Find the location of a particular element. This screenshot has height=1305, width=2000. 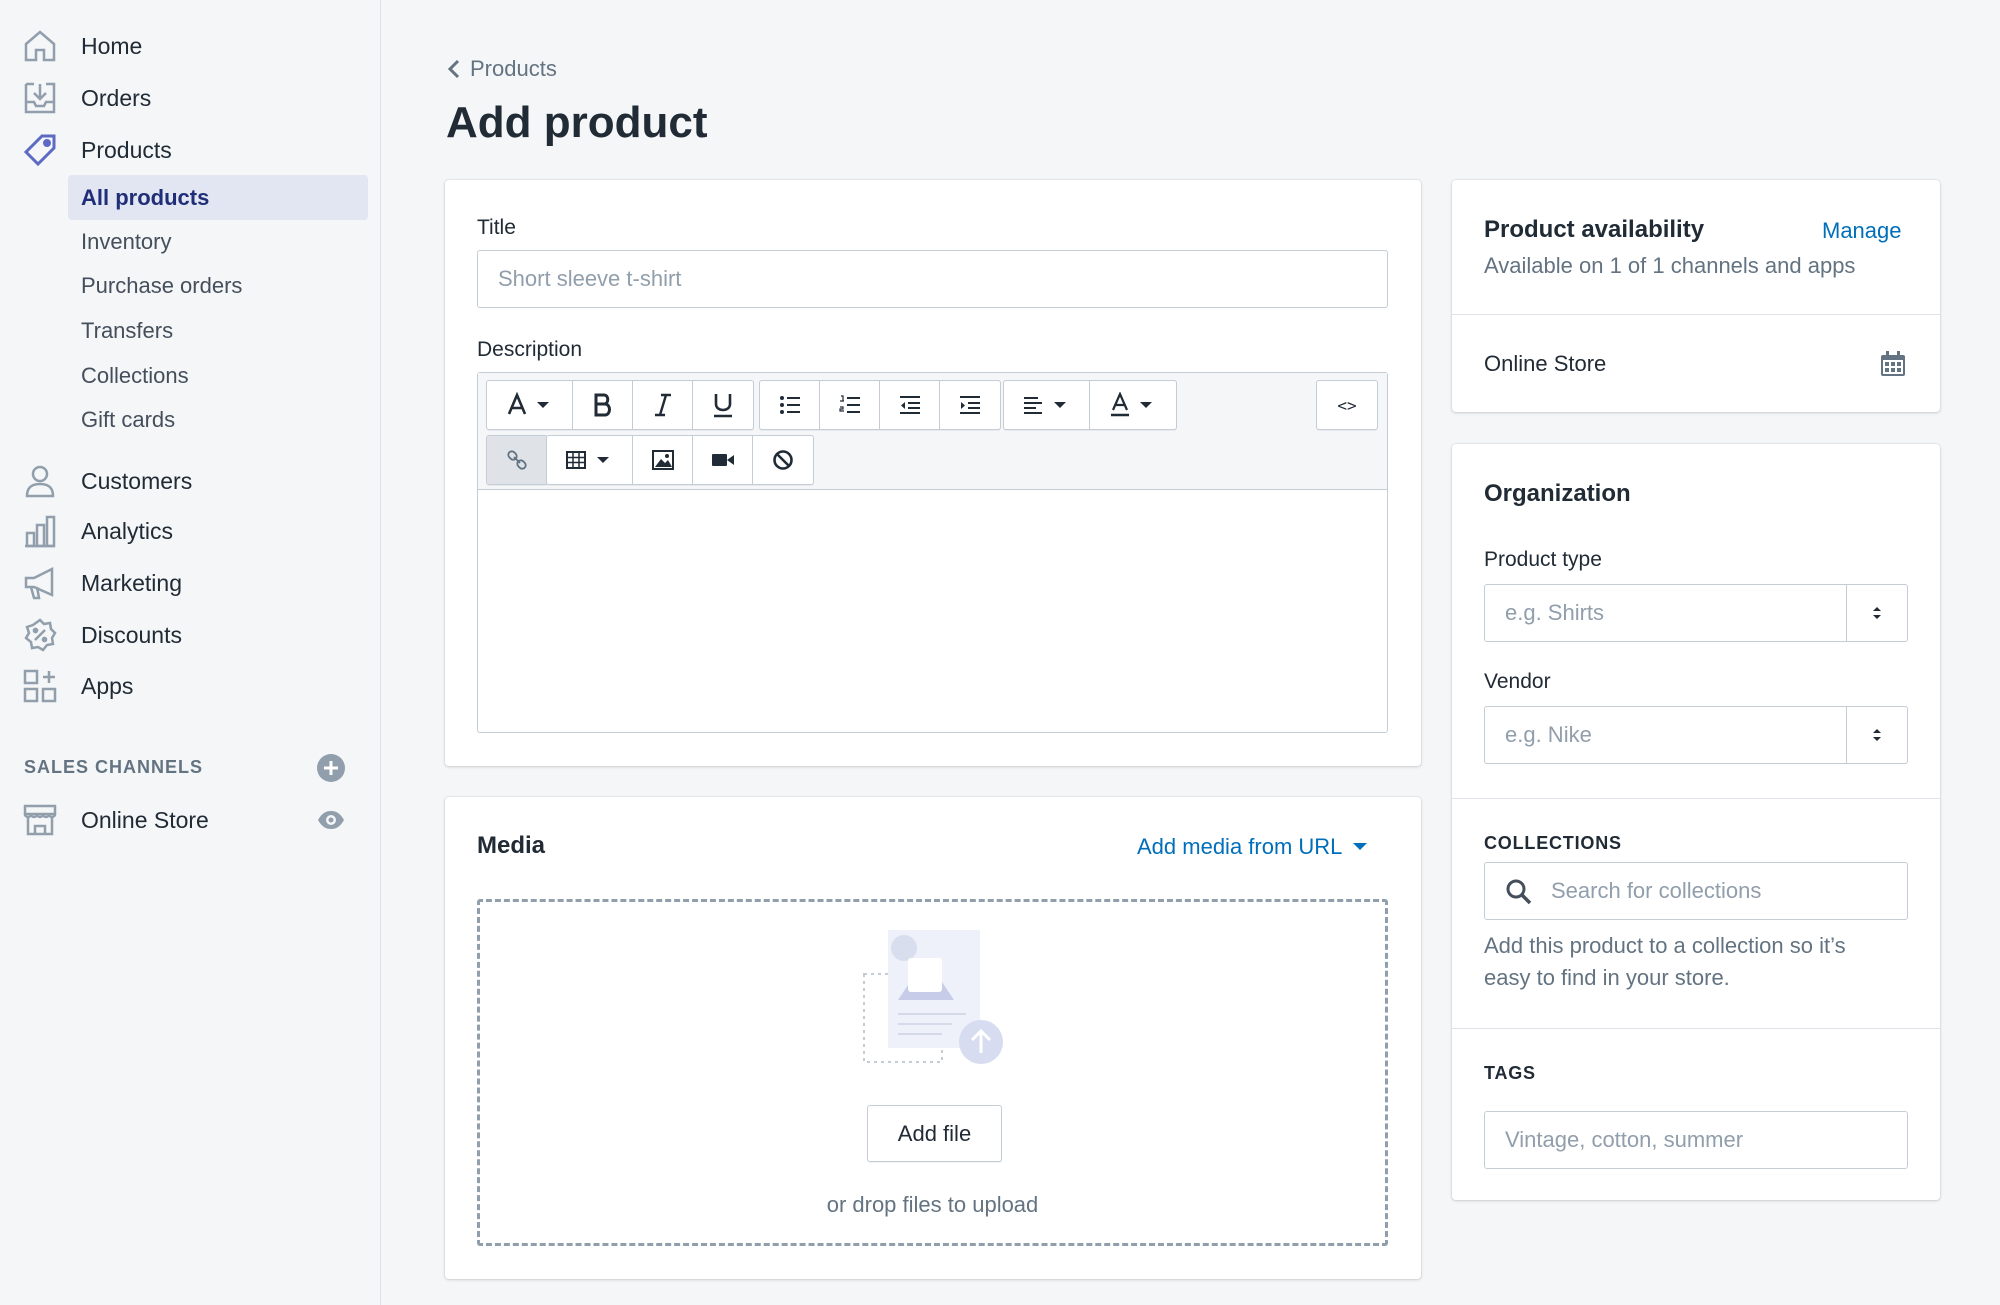

description-label: Description is located at coordinates (530, 349).